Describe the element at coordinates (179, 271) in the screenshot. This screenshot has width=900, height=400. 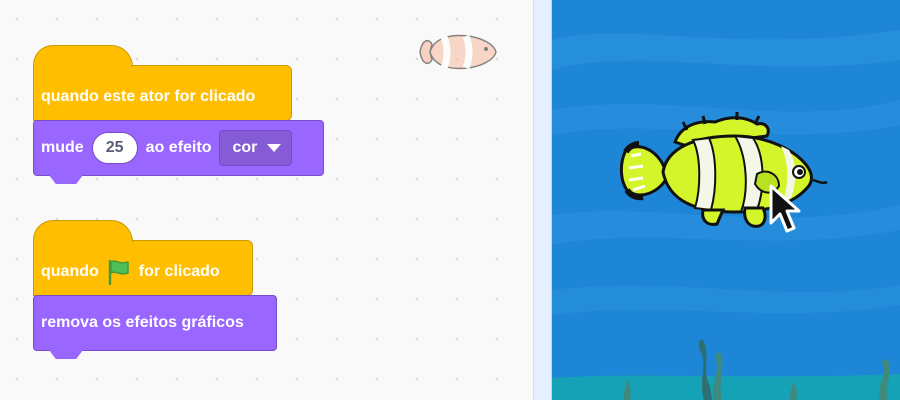
I see `for-clicked-label: for clicado` at that location.